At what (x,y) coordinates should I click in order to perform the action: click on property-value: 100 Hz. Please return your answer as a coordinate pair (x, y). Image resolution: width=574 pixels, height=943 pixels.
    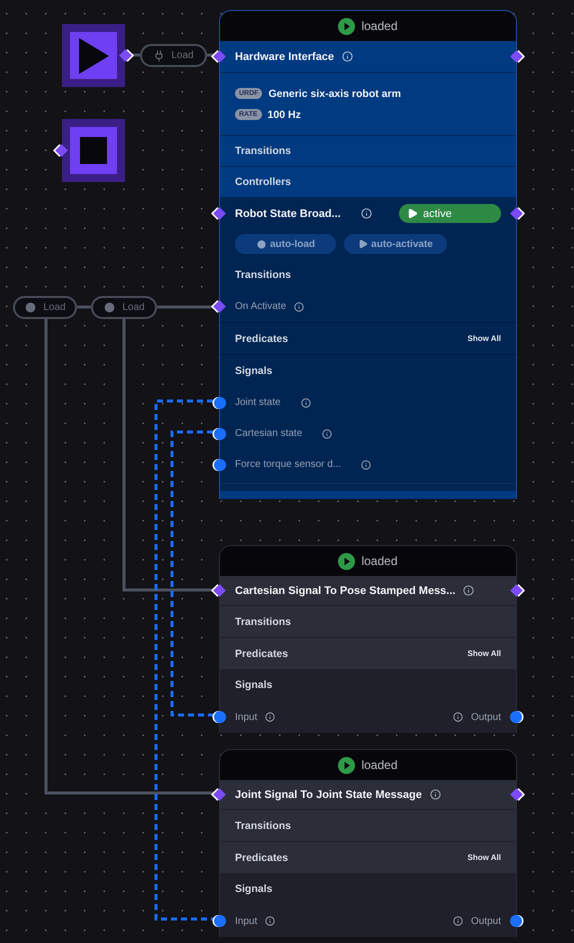
    Looking at the image, I should click on (284, 114).